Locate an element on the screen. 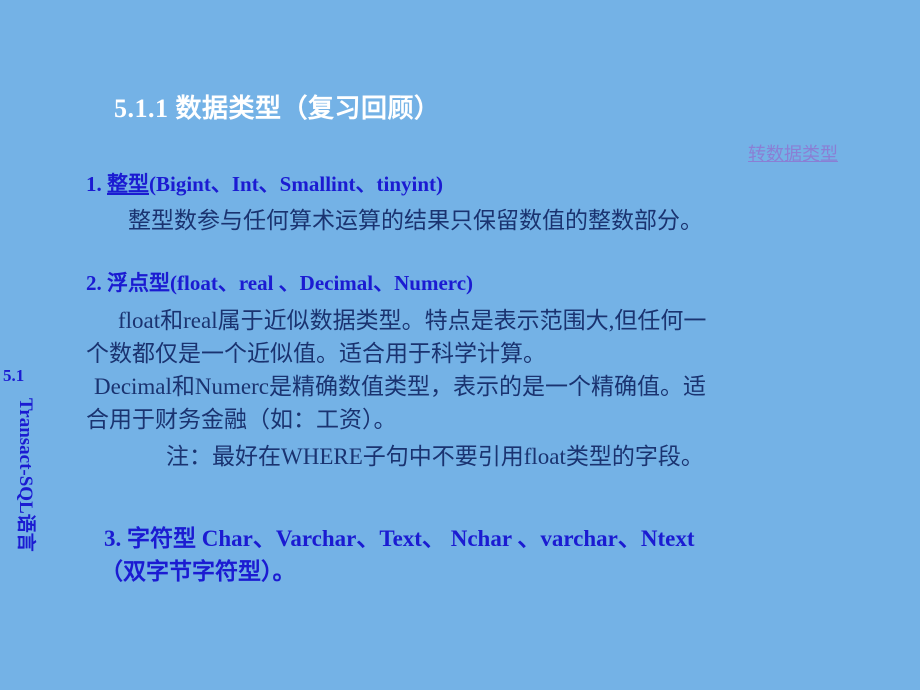 The height and width of the screenshot is (690, 920). heading-integer-types: 1. 整型(Bigint、Int、Smallint、tinyint) is located at coordinates (264, 183).